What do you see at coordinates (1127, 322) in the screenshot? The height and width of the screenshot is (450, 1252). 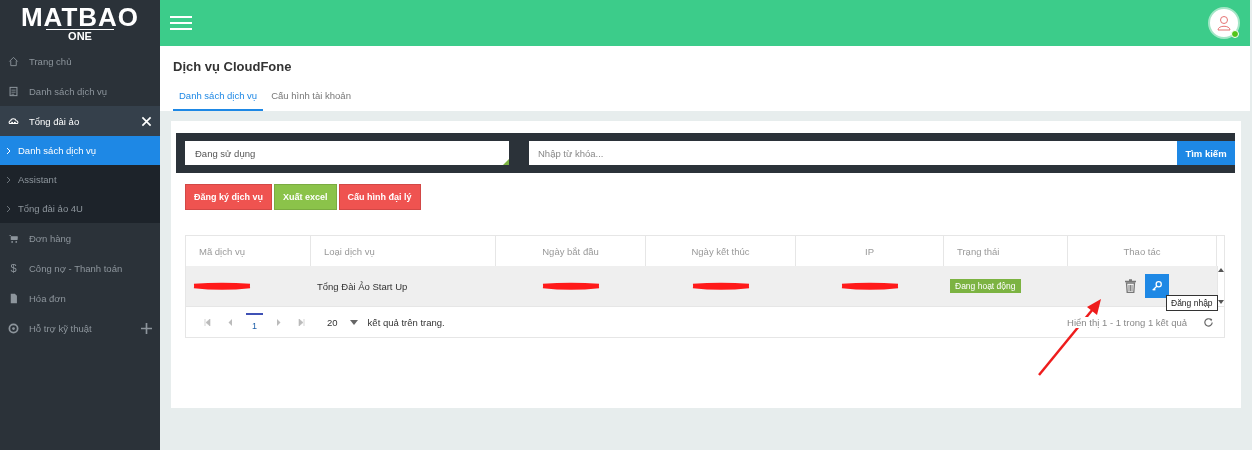 I see `results-summary: Hiển thị 1 - 1 trong 1 kết quả` at bounding box center [1127, 322].